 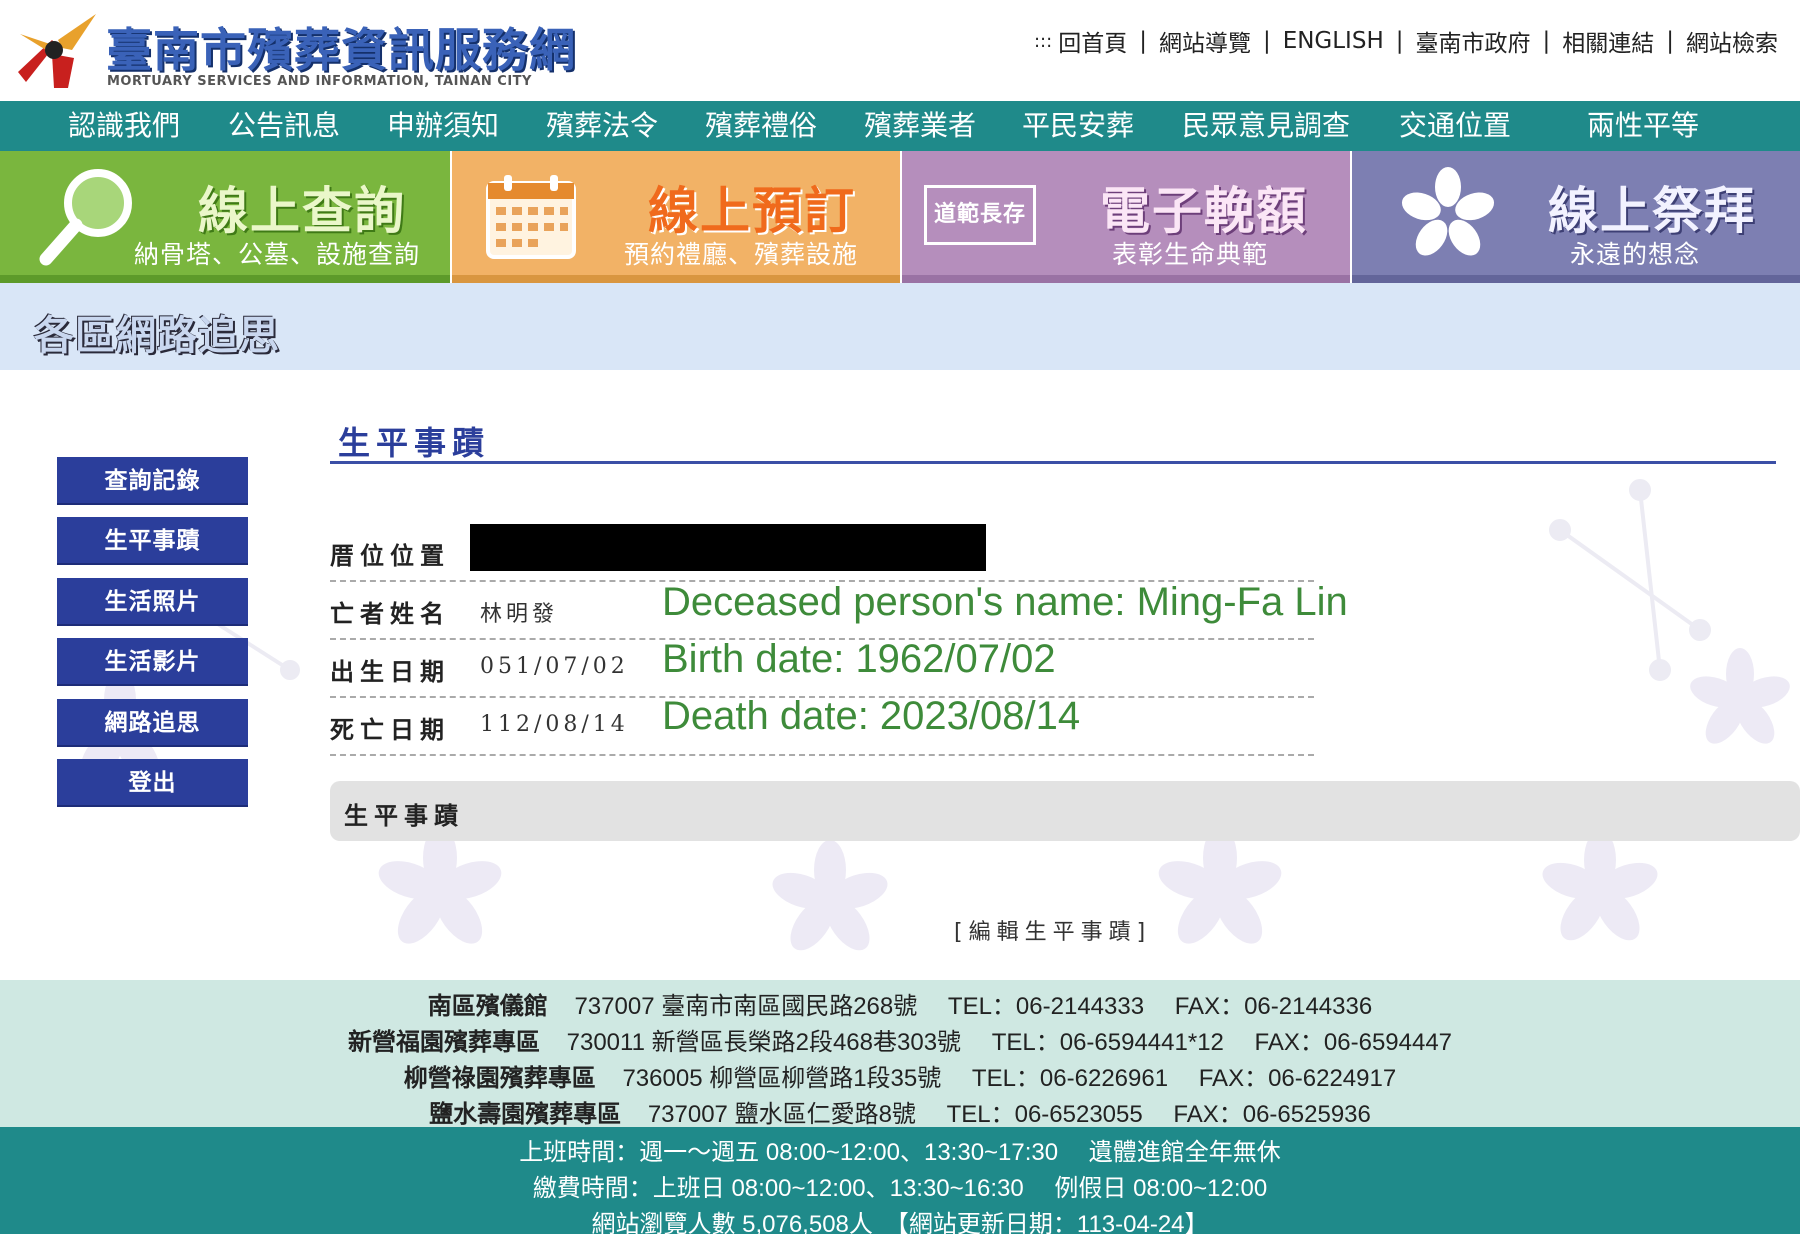 What do you see at coordinates (390, 672) in the screenshot?
I see `field-label: 出生日期` at bounding box center [390, 672].